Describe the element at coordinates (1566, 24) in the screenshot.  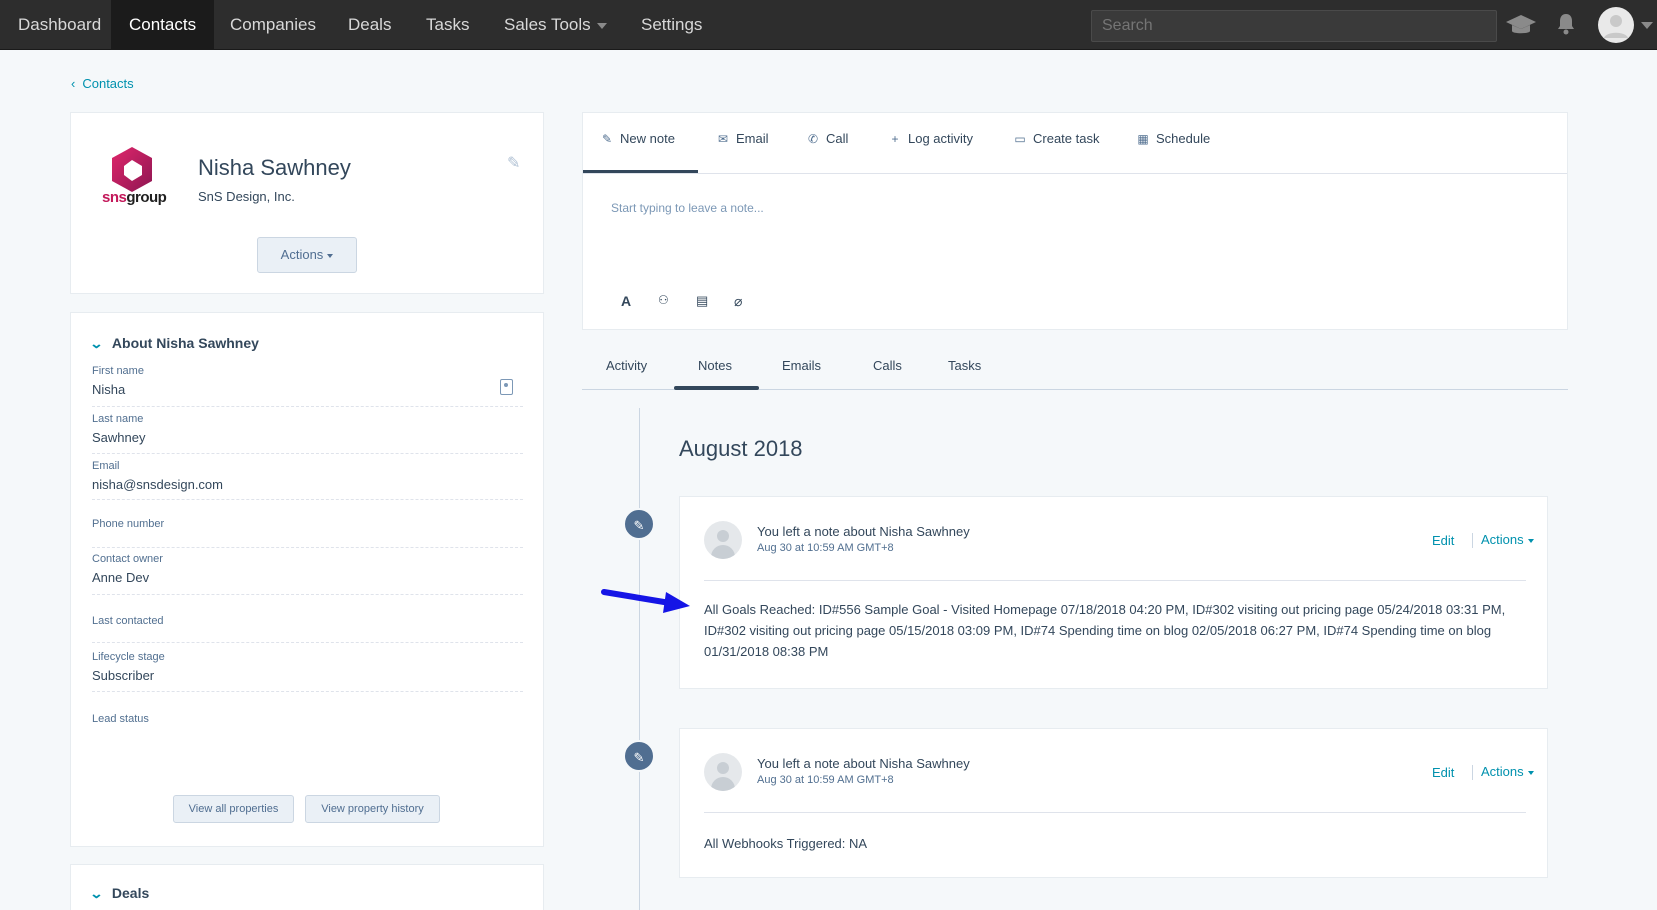
I see `notifications-icon` at that location.